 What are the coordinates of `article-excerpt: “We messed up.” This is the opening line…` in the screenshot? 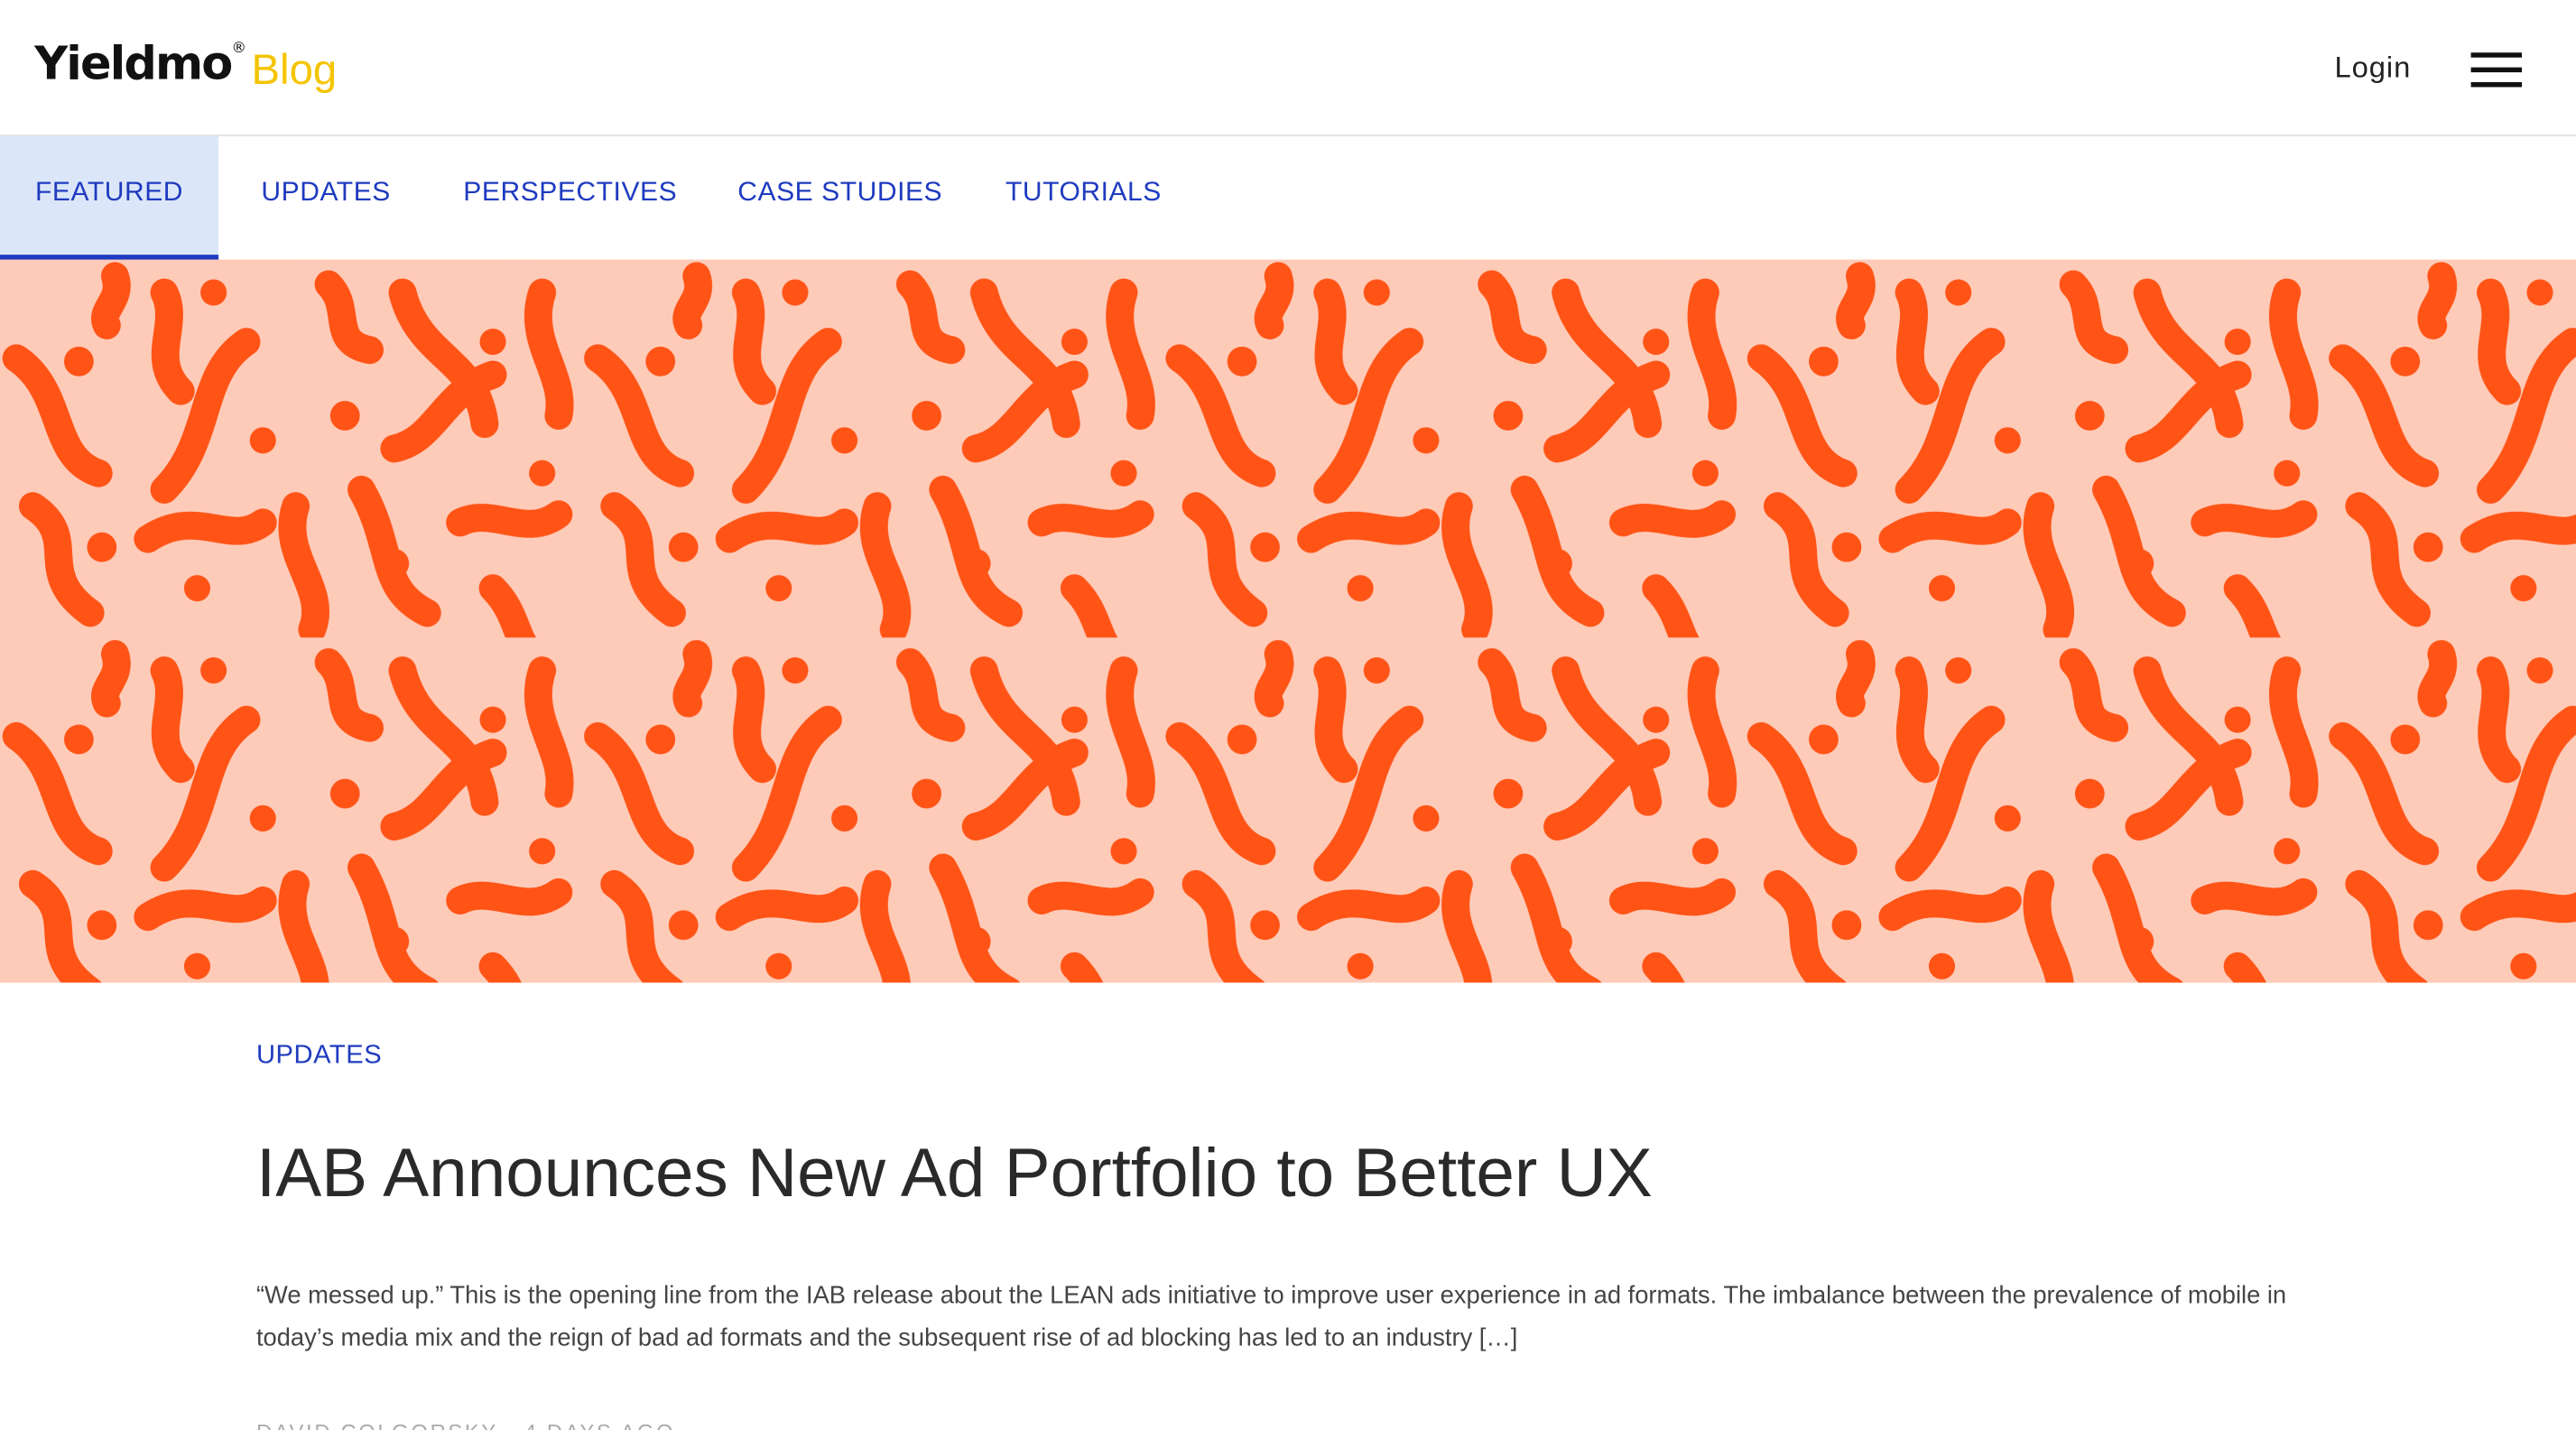 It's located at (1271, 1317).